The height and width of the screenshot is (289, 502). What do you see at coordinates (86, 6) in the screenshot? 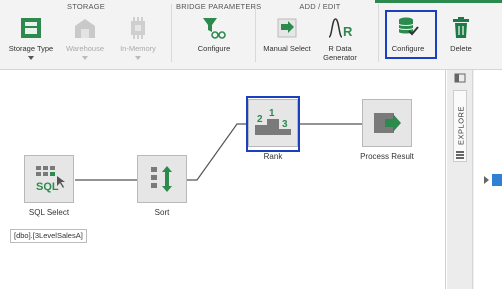
I see `group-label-storage: STORAGE` at bounding box center [86, 6].